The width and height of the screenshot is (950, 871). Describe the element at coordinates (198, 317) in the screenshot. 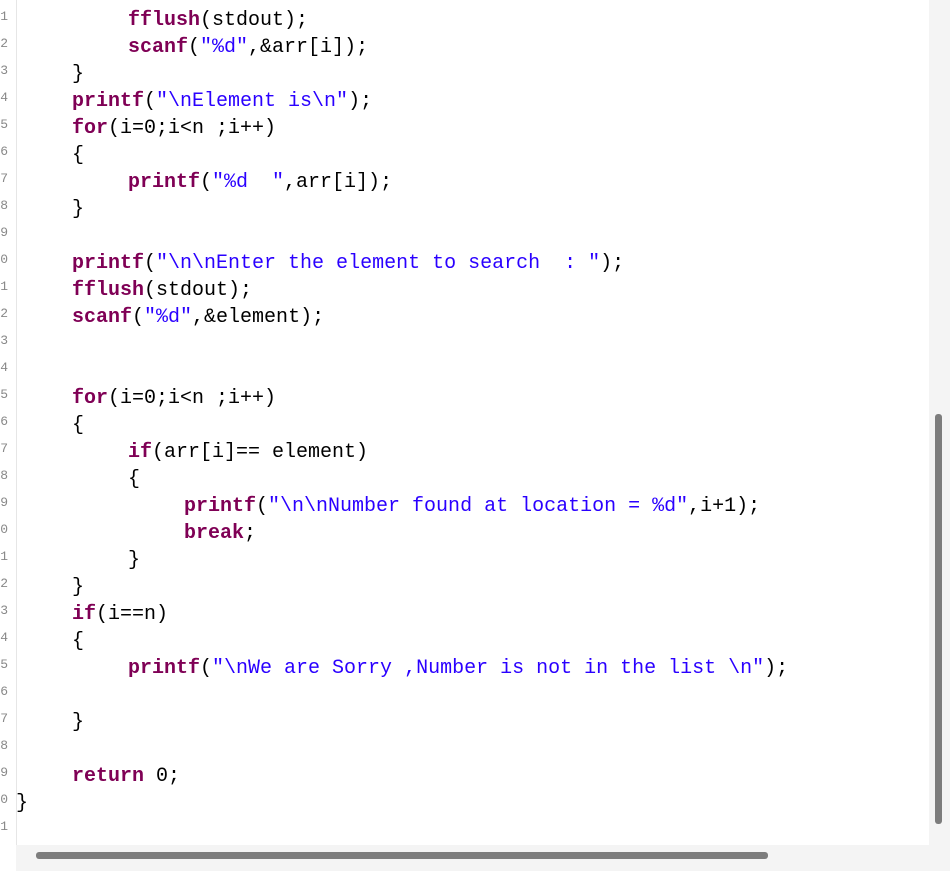

I see `code-line: scanf("%d",&element);` at that location.